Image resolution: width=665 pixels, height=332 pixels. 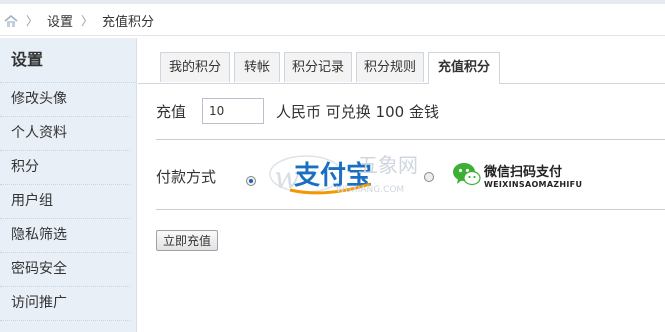 What do you see at coordinates (370, 190) in the screenshot?
I see `watermark-domain: WUXIANG.COM` at bounding box center [370, 190].